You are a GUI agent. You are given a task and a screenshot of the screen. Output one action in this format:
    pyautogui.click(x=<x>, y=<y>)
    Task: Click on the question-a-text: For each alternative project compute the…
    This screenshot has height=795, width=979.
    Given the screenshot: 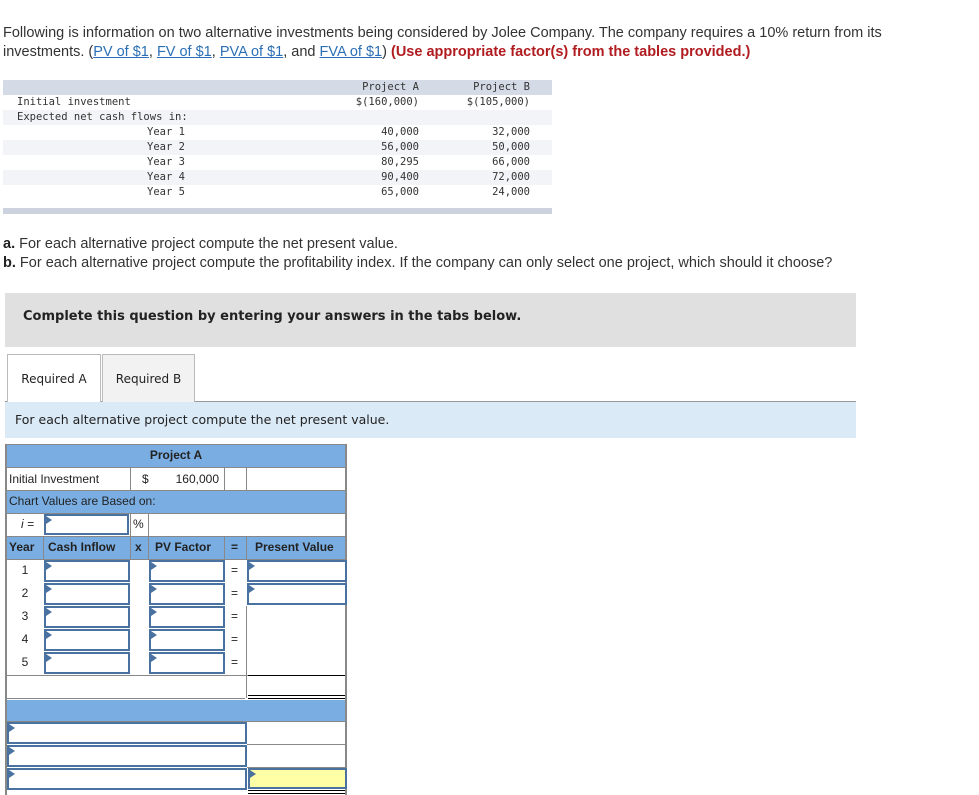 What is the action you would take?
    pyautogui.click(x=206, y=244)
    